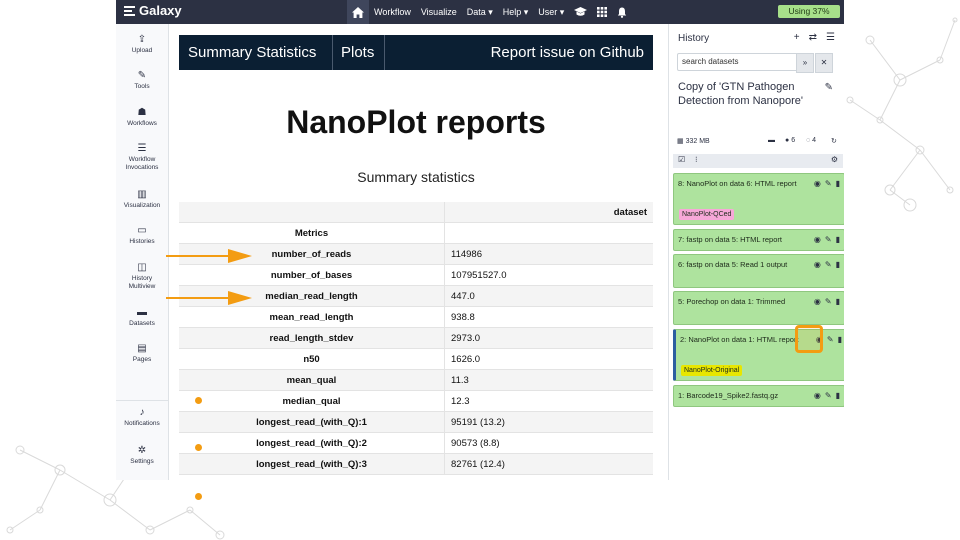 The width and height of the screenshot is (960, 540). Describe the element at coordinates (758, 271) in the screenshot. I see `dataset-item: 6: fastp on data 5: Read 1 output ◉ ✎ ▮` at that location.